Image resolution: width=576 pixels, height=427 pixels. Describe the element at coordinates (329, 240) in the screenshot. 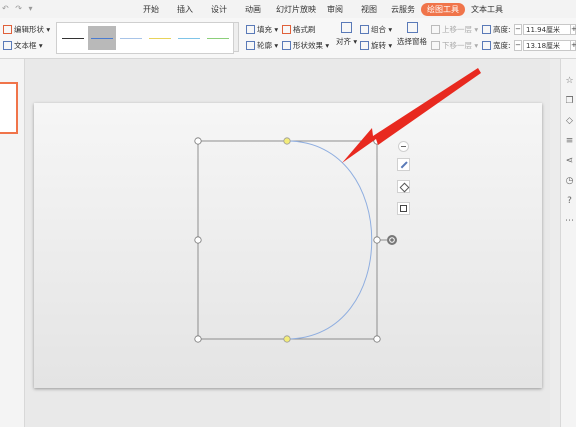

I see `arc-shape` at that location.